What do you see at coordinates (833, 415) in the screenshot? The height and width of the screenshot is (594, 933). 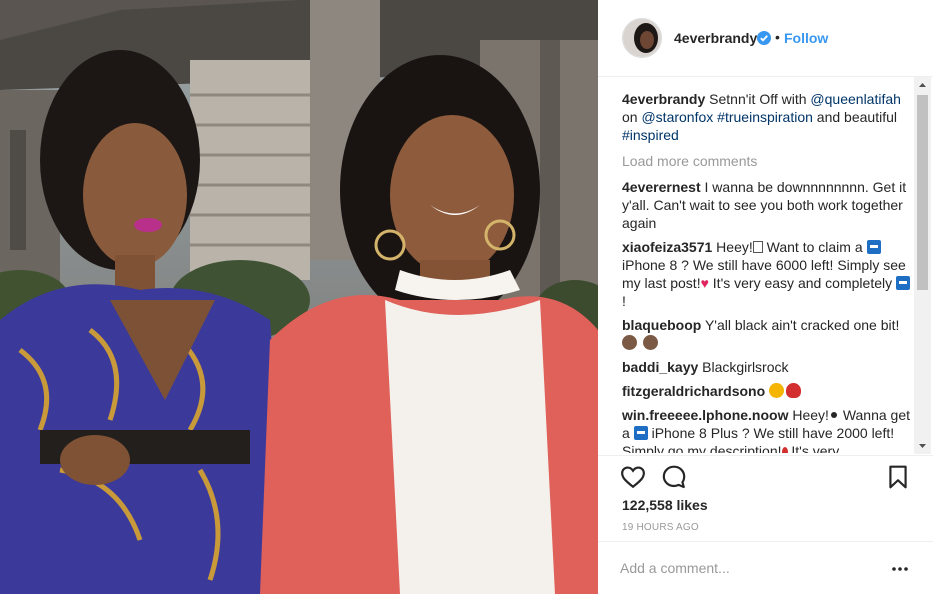 I see `dot-emoji-icon` at bounding box center [833, 415].